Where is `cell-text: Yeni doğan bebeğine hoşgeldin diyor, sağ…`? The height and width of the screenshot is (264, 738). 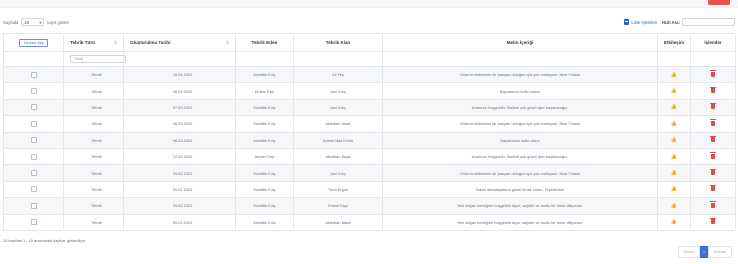
cell-text: Yeni doğan bebeğine hoşgeldin diyor, sağ… is located at coordinates (520, 222).